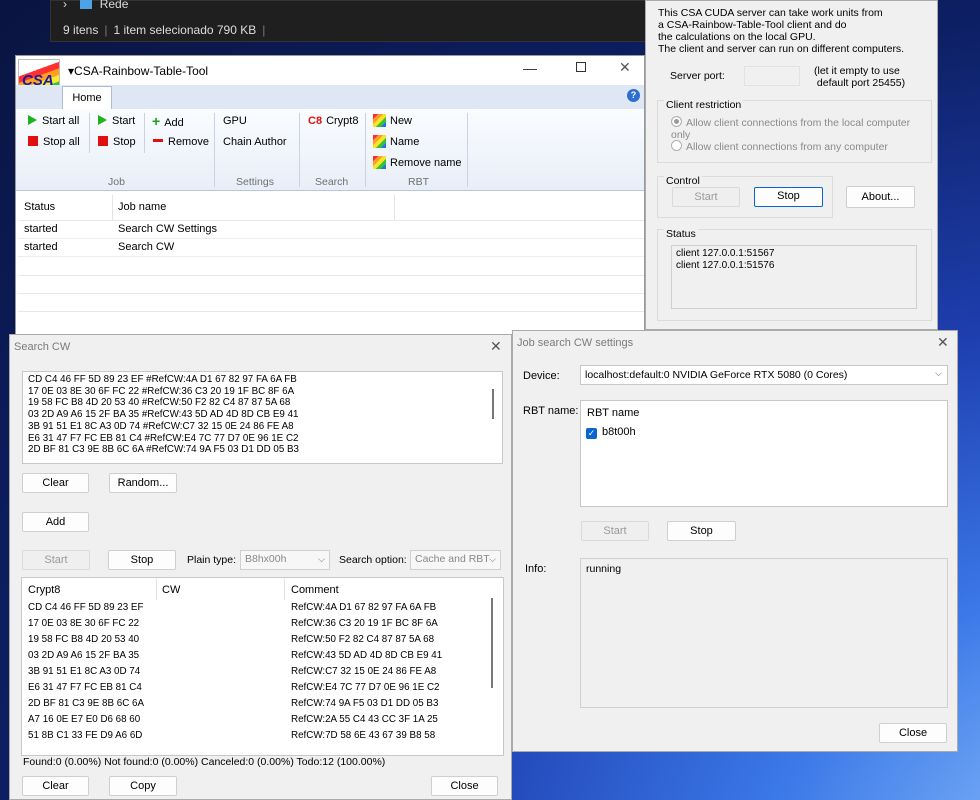 The image size is (980, 800). I want to click on row-status: started, so click(41, 229).